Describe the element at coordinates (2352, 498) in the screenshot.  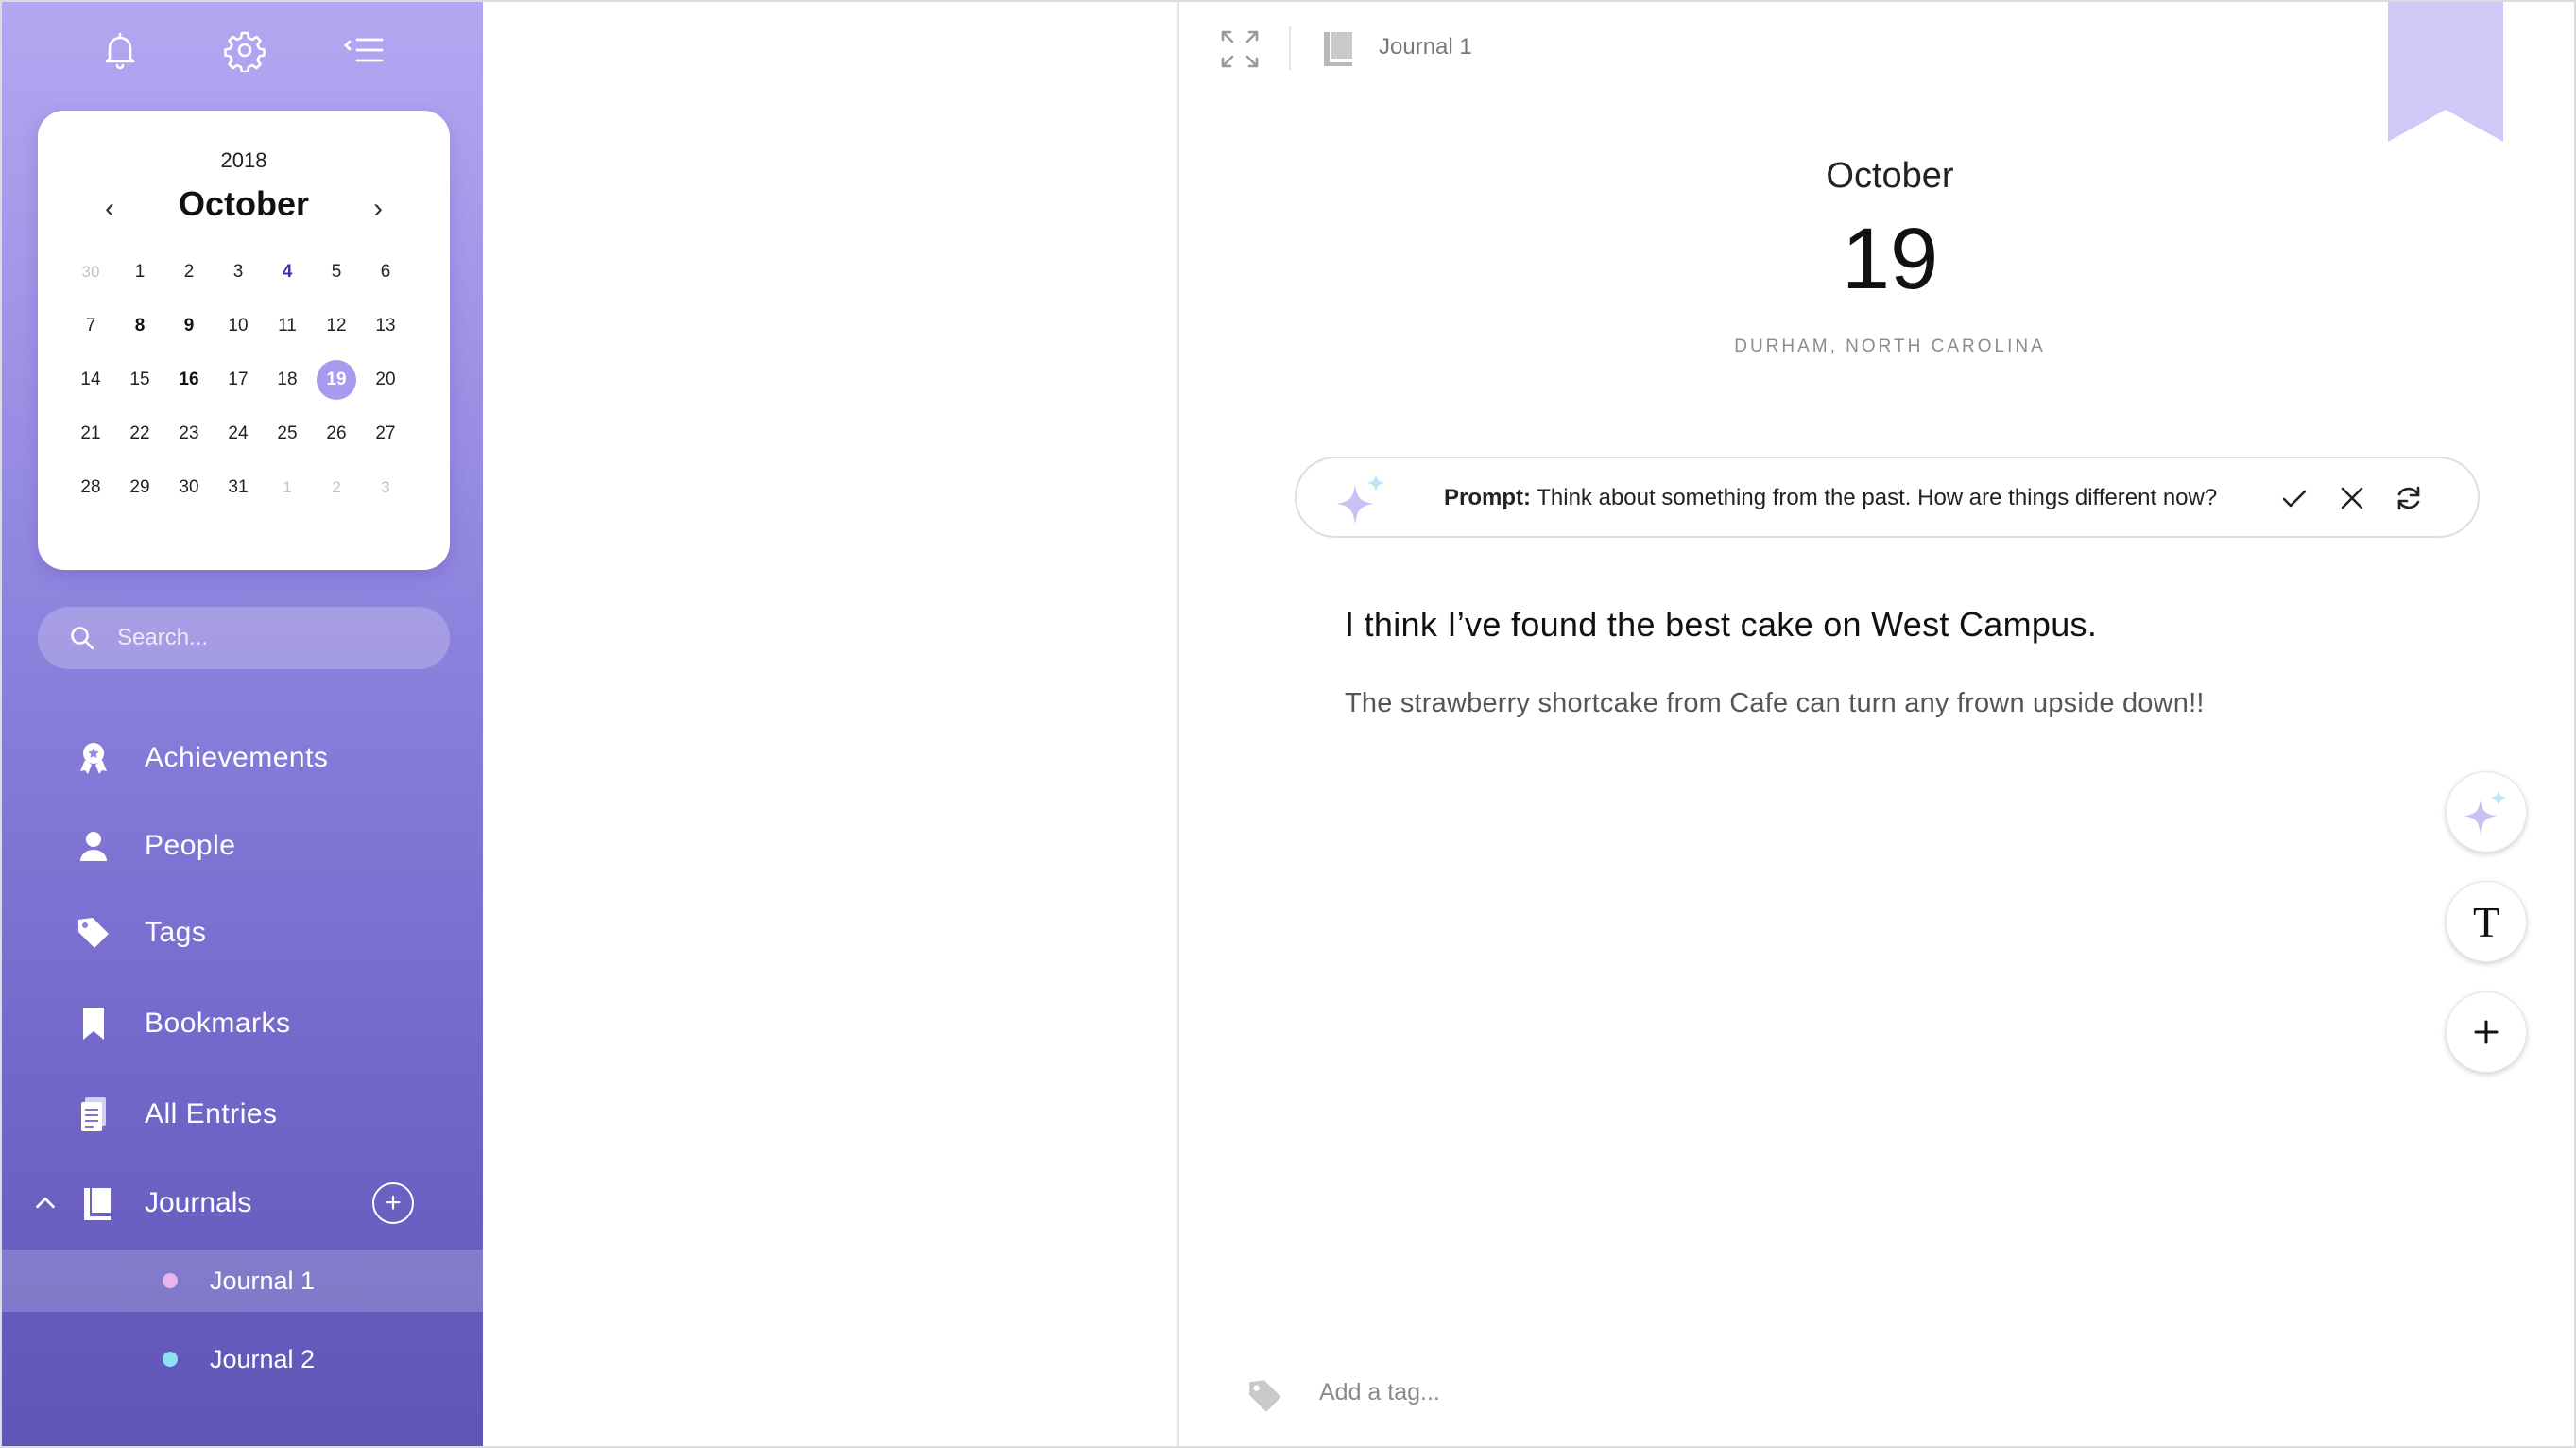
I see `dismiss-icon` at that location.